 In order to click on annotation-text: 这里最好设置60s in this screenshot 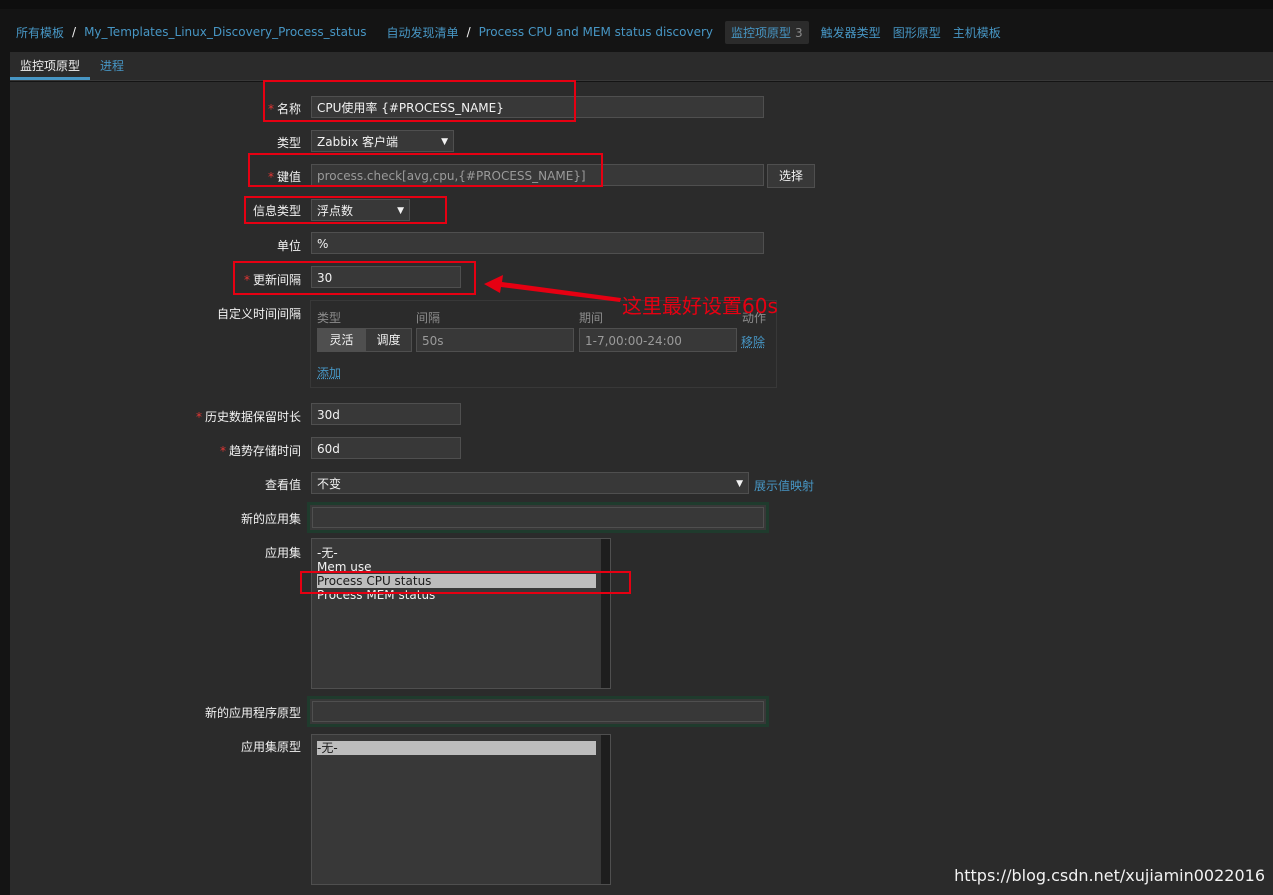, I will do `click(700, 306)`.